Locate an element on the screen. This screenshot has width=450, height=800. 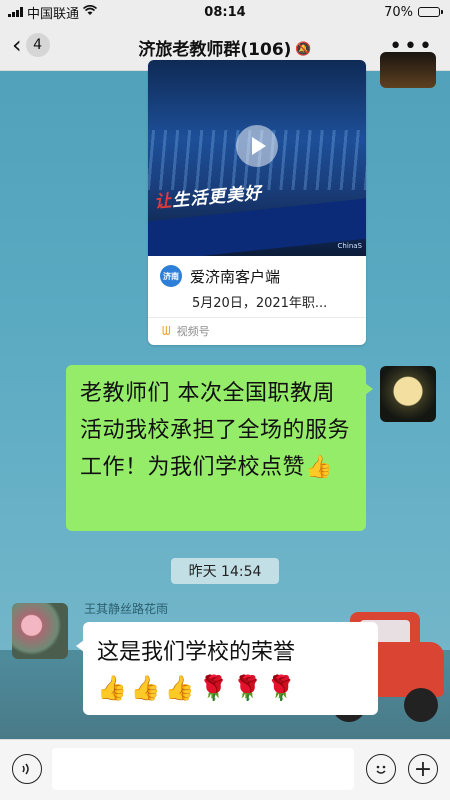
incoming-emoji-row: 👍👍👍🌹🌹🌹 is located at coordinates (199, 688).